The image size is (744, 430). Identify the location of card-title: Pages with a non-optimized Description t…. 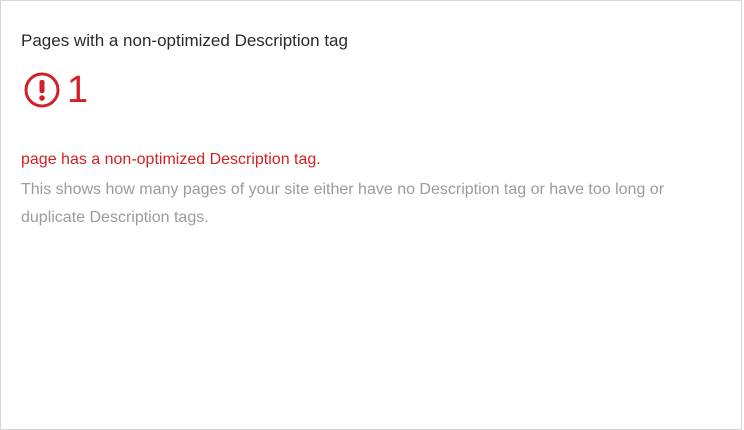
(184, 40).